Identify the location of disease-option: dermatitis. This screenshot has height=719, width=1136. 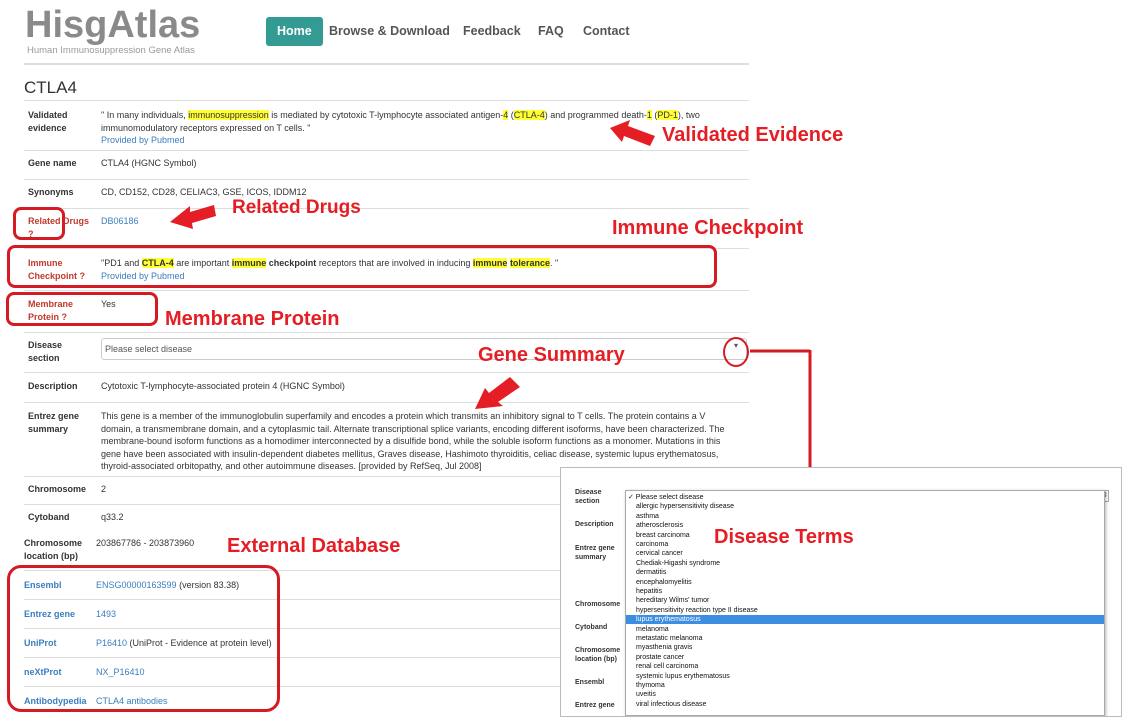
(651, 572).